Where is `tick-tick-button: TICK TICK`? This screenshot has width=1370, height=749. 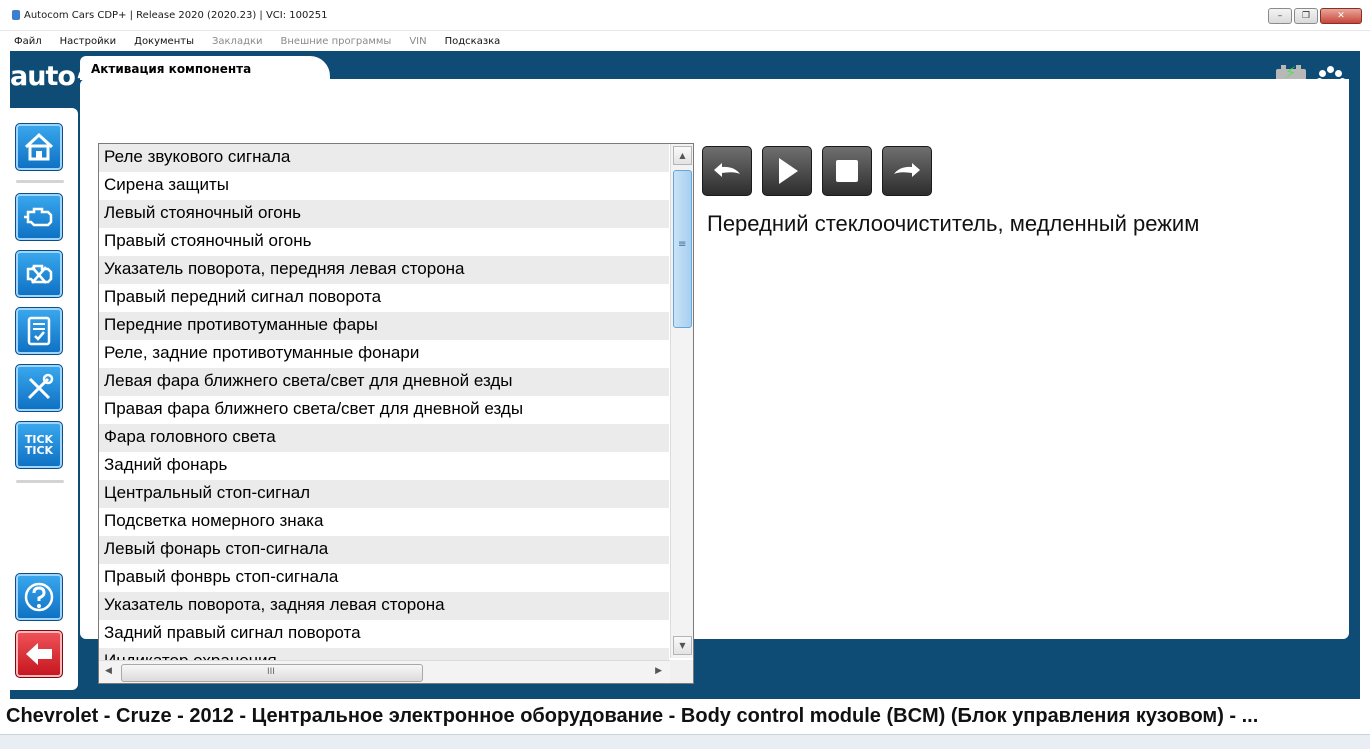 tick-tick-button: TICK TICK is located at coordinates (39, 445).